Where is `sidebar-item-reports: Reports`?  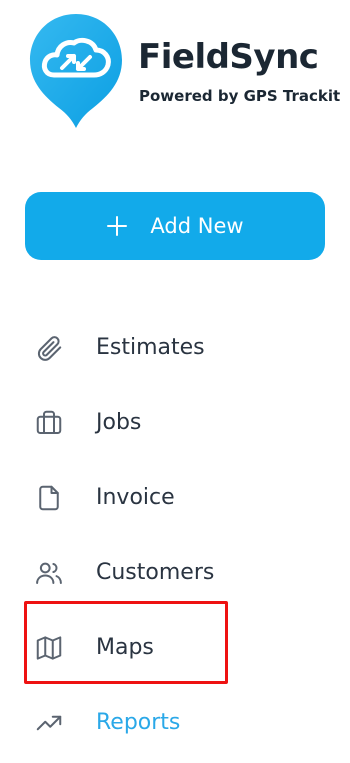 sidebar-item-reports: Reports is located at coordinates (174, 723).